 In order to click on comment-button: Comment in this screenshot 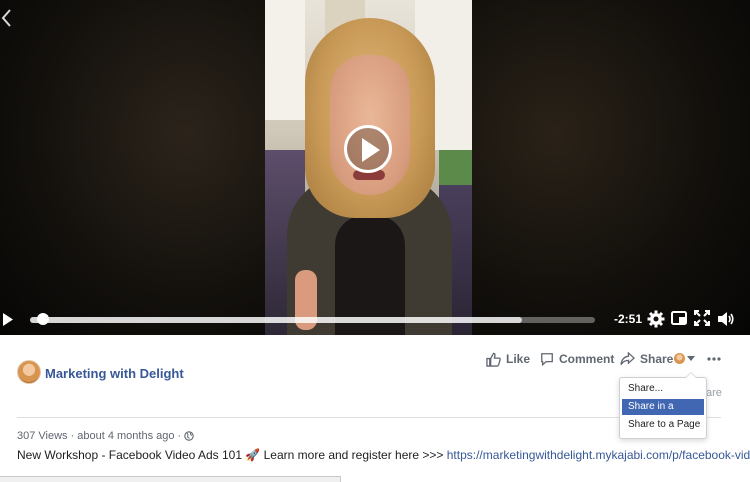, I will do `click(577, 359)`.